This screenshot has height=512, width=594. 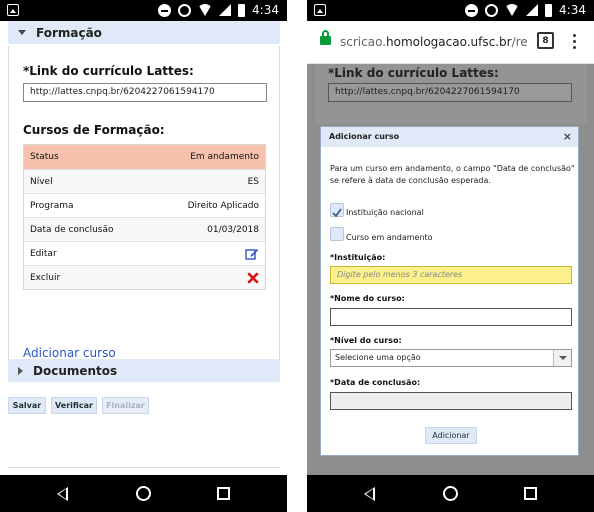 I want to click on finish-button: Finalizar, so click(x=125, y=405).